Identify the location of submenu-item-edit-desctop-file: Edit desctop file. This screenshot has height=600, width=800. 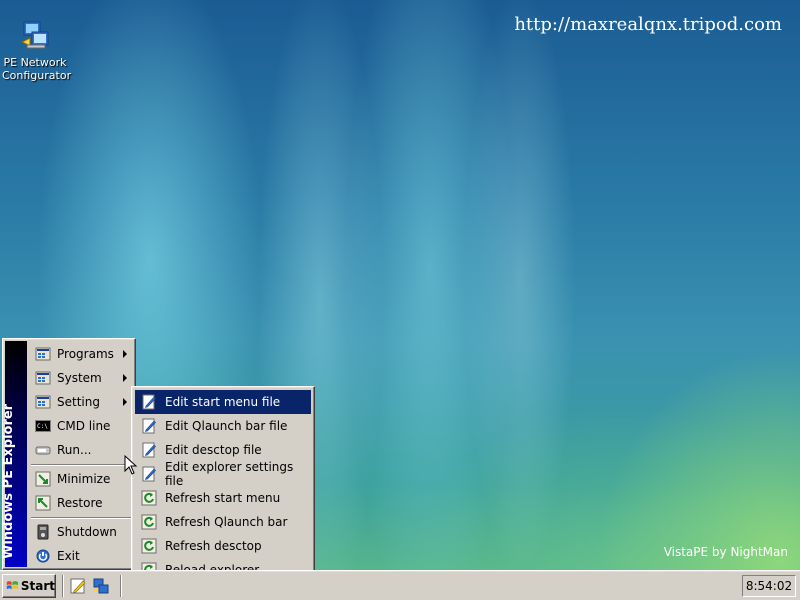
(223, 450).